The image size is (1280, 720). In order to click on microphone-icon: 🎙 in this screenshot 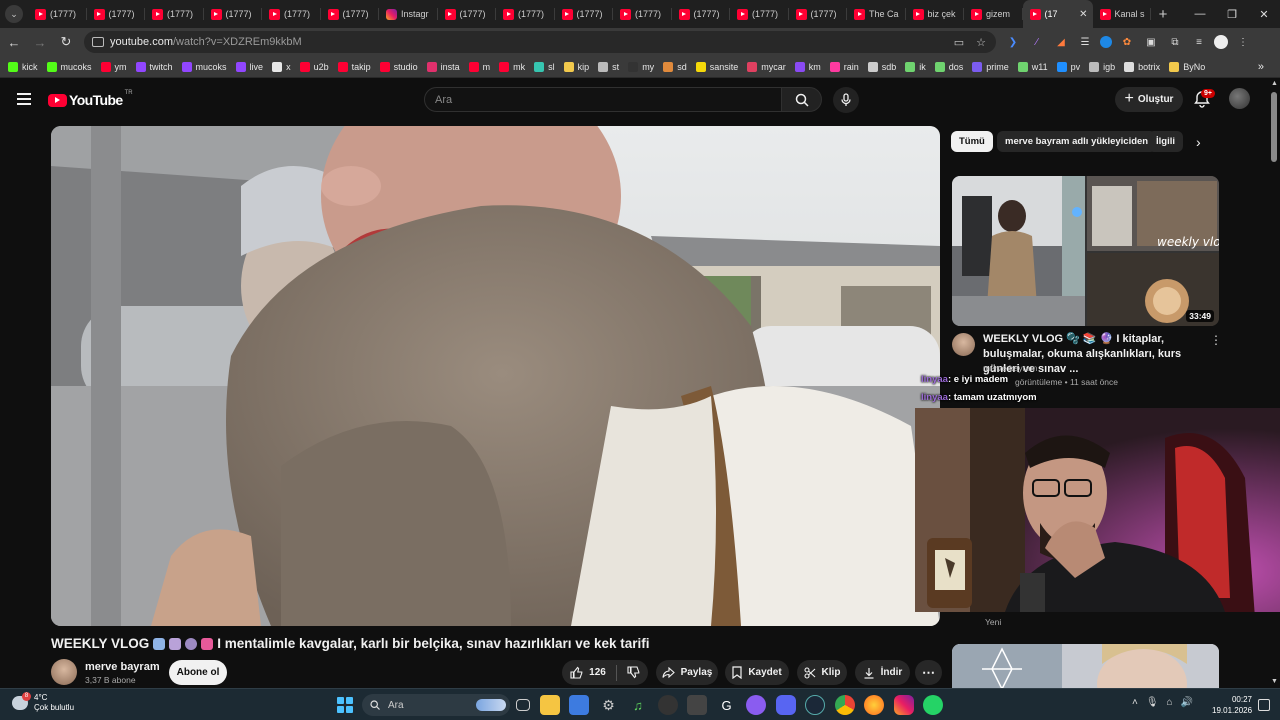, I will do `click(1152, 702)`.